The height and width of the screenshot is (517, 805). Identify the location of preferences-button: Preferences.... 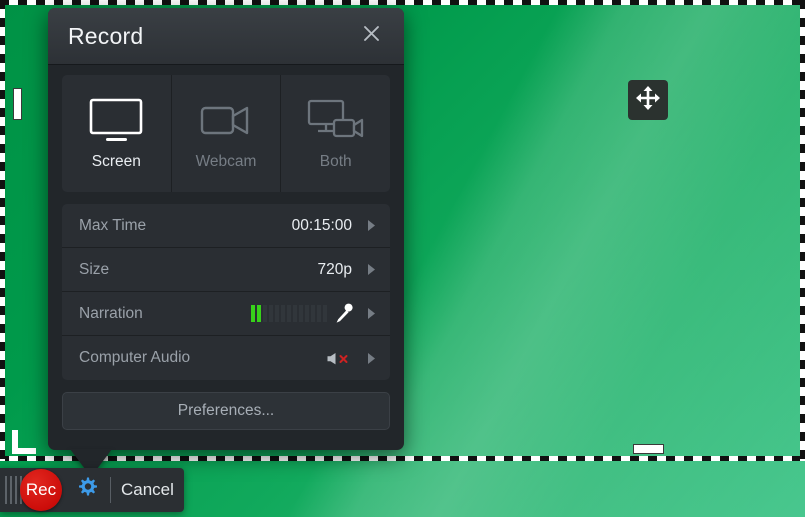
(226, 411).